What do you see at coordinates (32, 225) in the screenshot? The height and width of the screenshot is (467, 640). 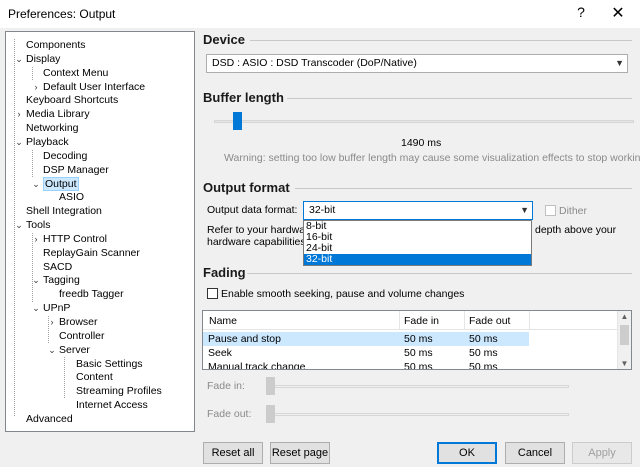 I see `tree-item: ⌄ Tools` at bounding box center [32, 225].